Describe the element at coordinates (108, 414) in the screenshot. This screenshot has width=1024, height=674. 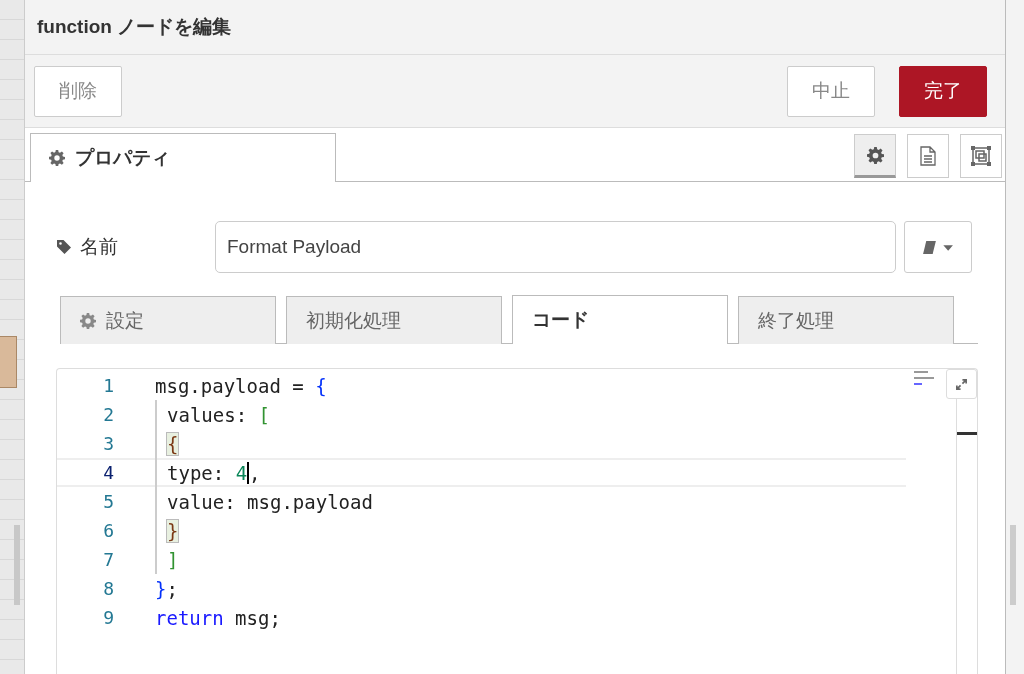
I see `line-number: 2` at that location.